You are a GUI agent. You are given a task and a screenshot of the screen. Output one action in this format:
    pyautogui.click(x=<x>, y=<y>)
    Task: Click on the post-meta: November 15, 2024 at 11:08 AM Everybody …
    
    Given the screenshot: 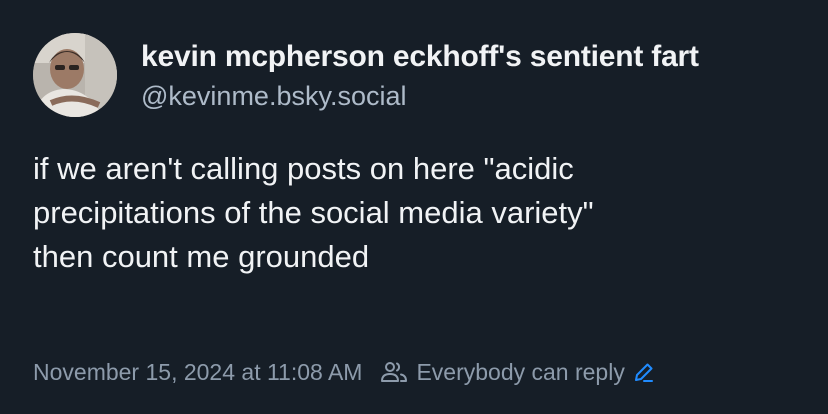 What is the action you would take?
    pyautogui.click(x=344, y=372)
    